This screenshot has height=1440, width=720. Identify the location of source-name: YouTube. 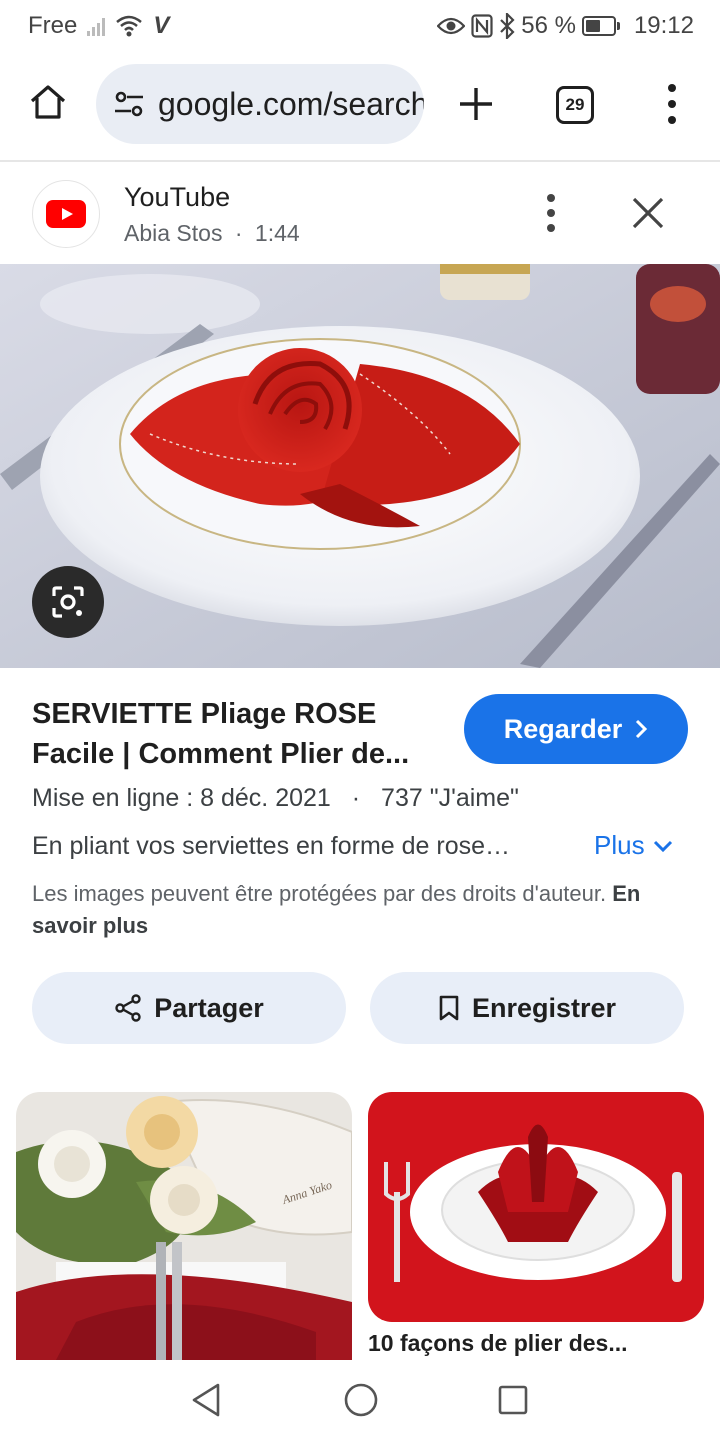
(177, 197).